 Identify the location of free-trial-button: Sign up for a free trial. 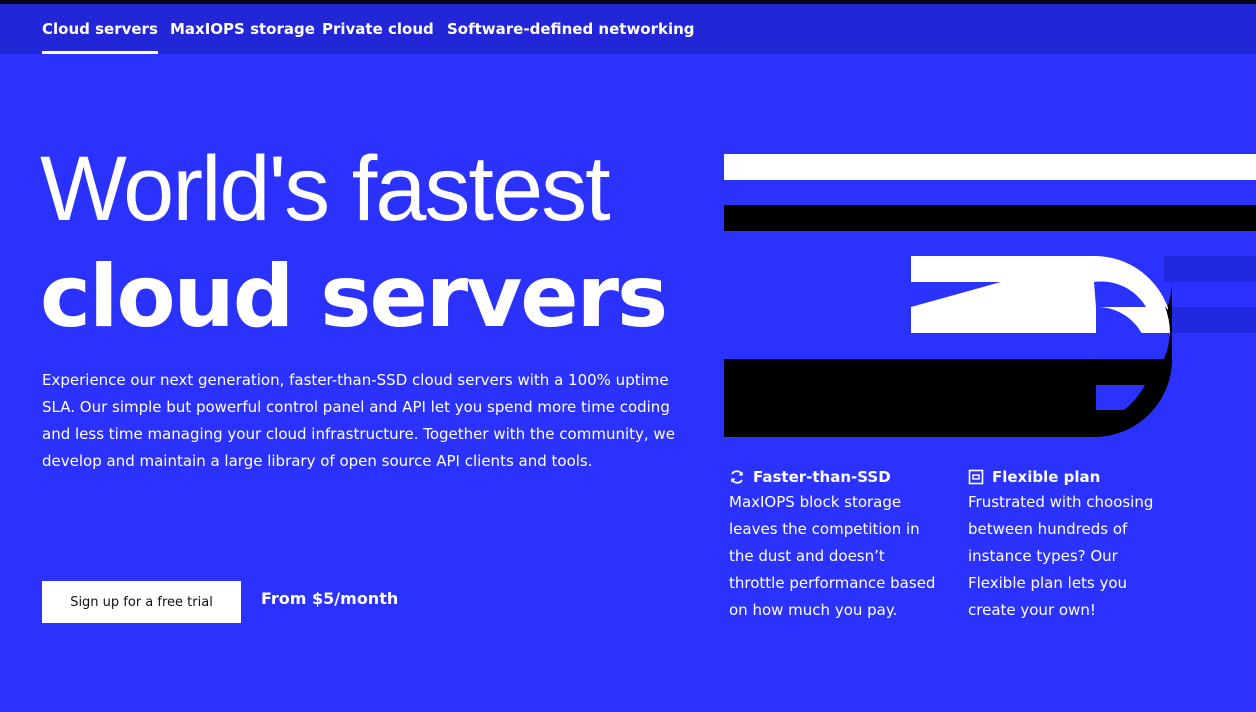
(141, 602).